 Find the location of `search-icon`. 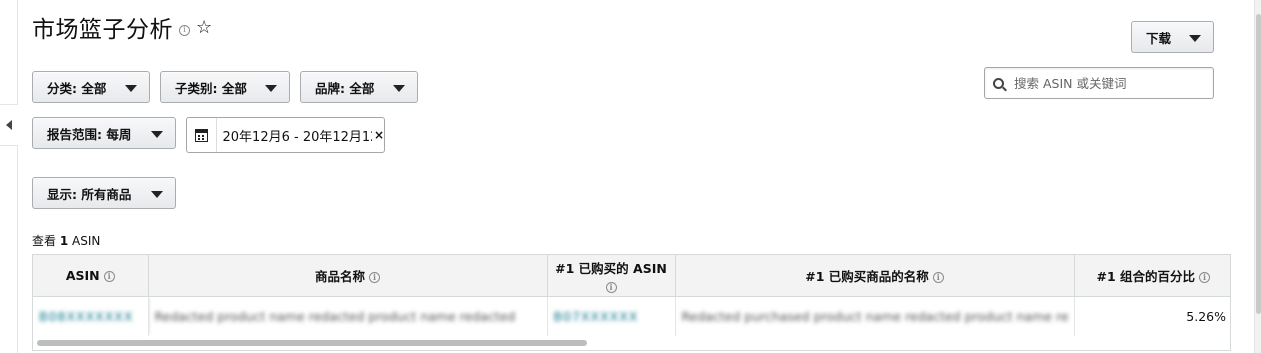

search-icon is located at coordinates (998, 83).